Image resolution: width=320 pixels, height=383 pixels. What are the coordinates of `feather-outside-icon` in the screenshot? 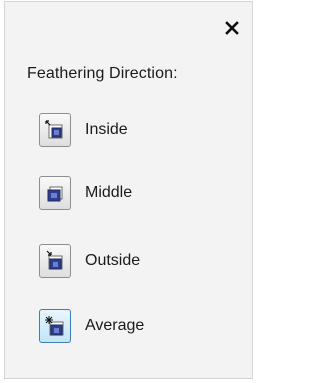 It's located at (54, 260).